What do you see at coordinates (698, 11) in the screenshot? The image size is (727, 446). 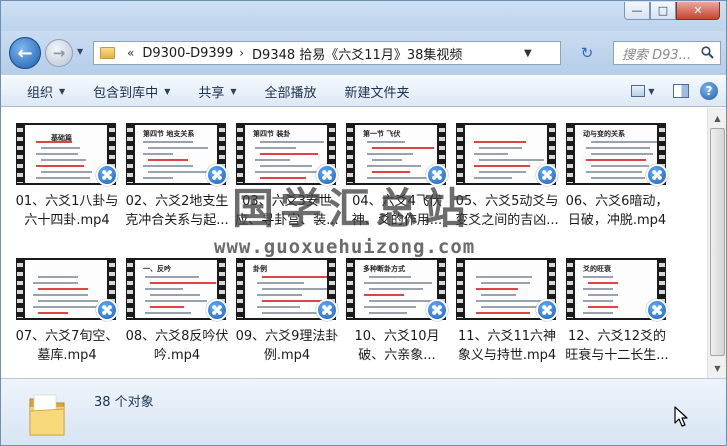 I see `close-button: ✕` at bounding box center [698, 11].